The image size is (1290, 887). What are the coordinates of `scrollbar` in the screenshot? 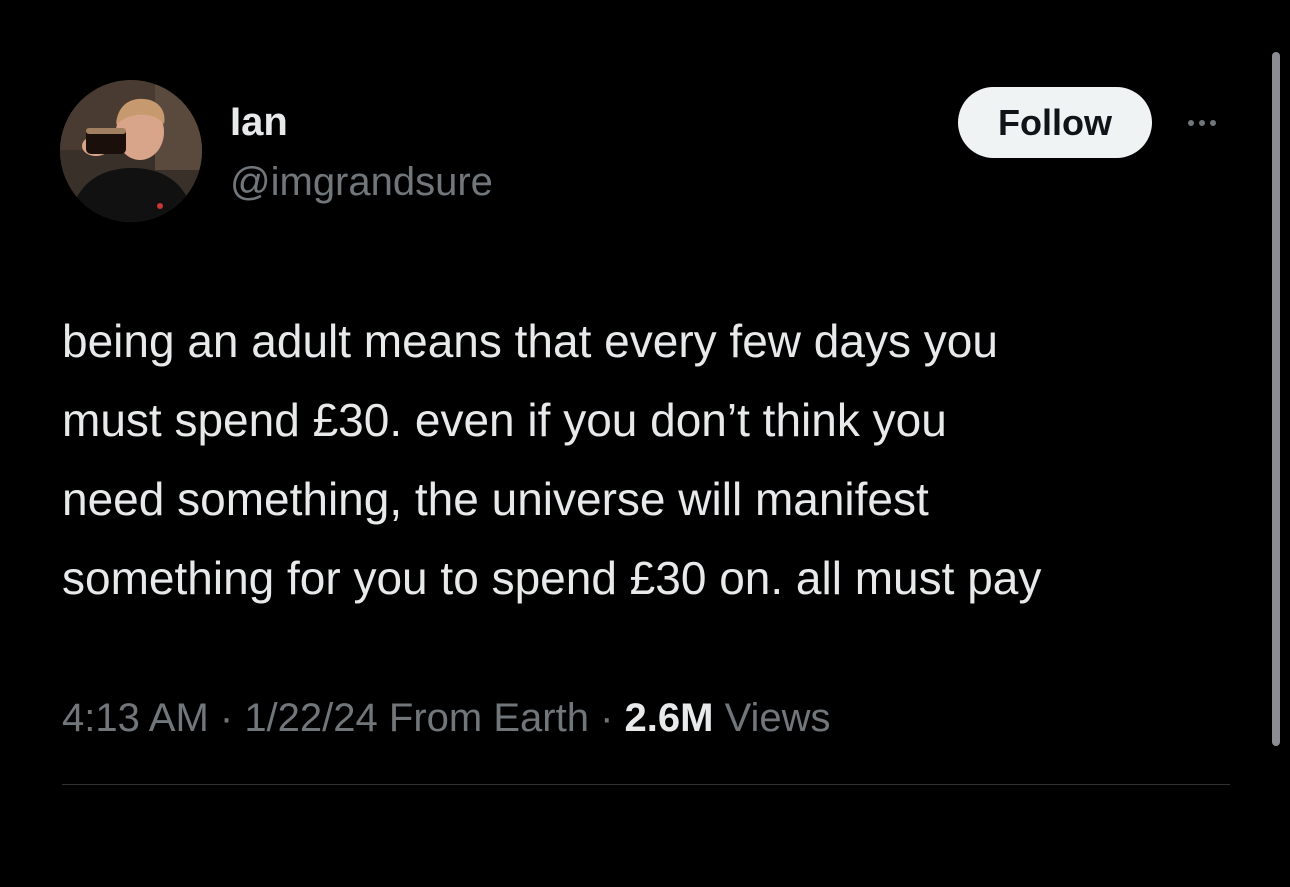 It's located at (1276, 399).